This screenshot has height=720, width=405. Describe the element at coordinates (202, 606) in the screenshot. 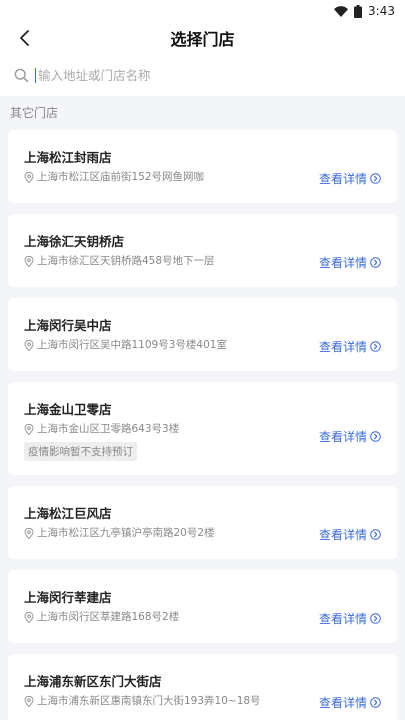

I see `store-card: 上海闵行莘建店 上海市闵行区莘建路168号2楼 查看详情` at that location.